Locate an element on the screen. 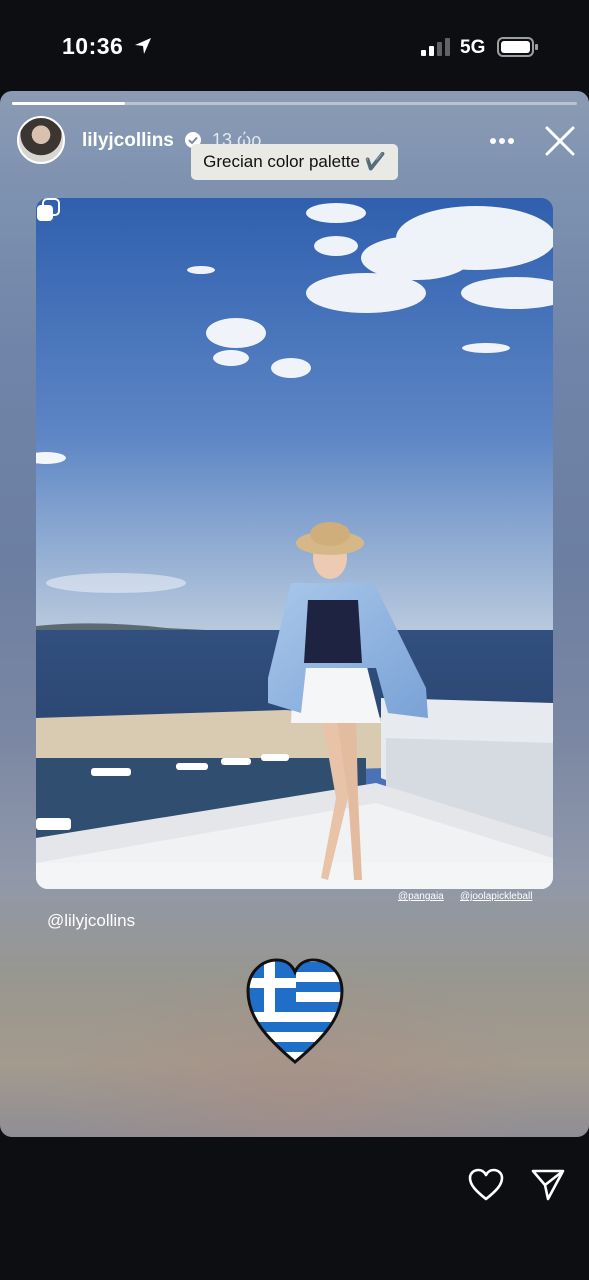 Image resolution: width=589 pixels, height=1280 pixels. caption-sticker: Grecian color palette ✔️ is located at coordinates (294, 162).